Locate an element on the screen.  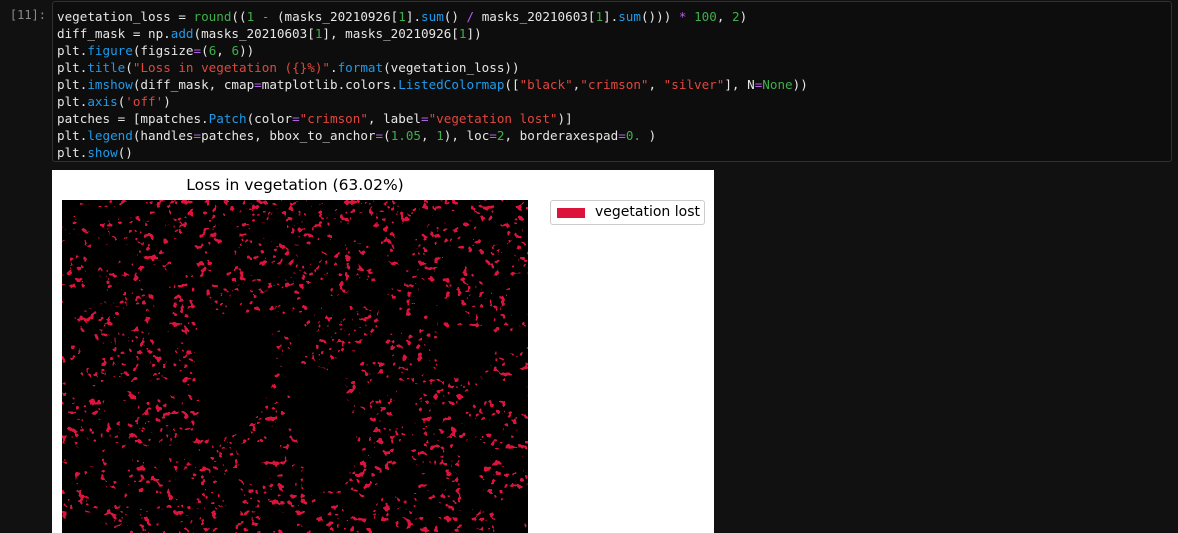
code-line: plt.figure(figsize=(6, 6)) is located at coordinates (156, 50).